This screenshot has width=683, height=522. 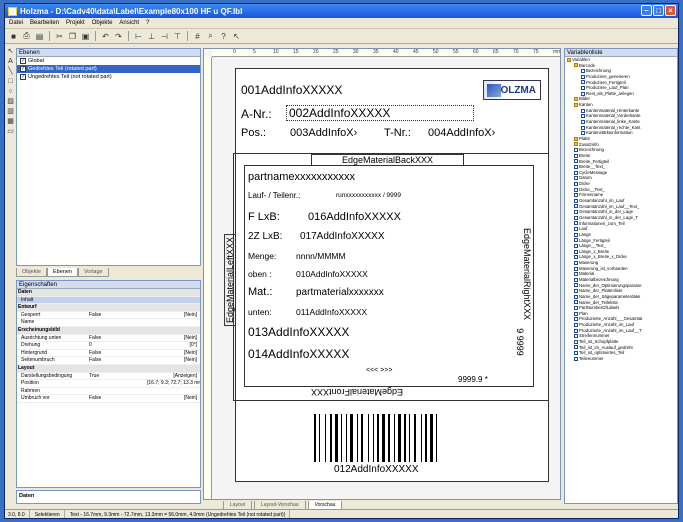 What do you see at coordinates (44, 23) in the screenshot?
I see `menu-bearbeiten: Bearbeiten` at bounding box center [44, 23].